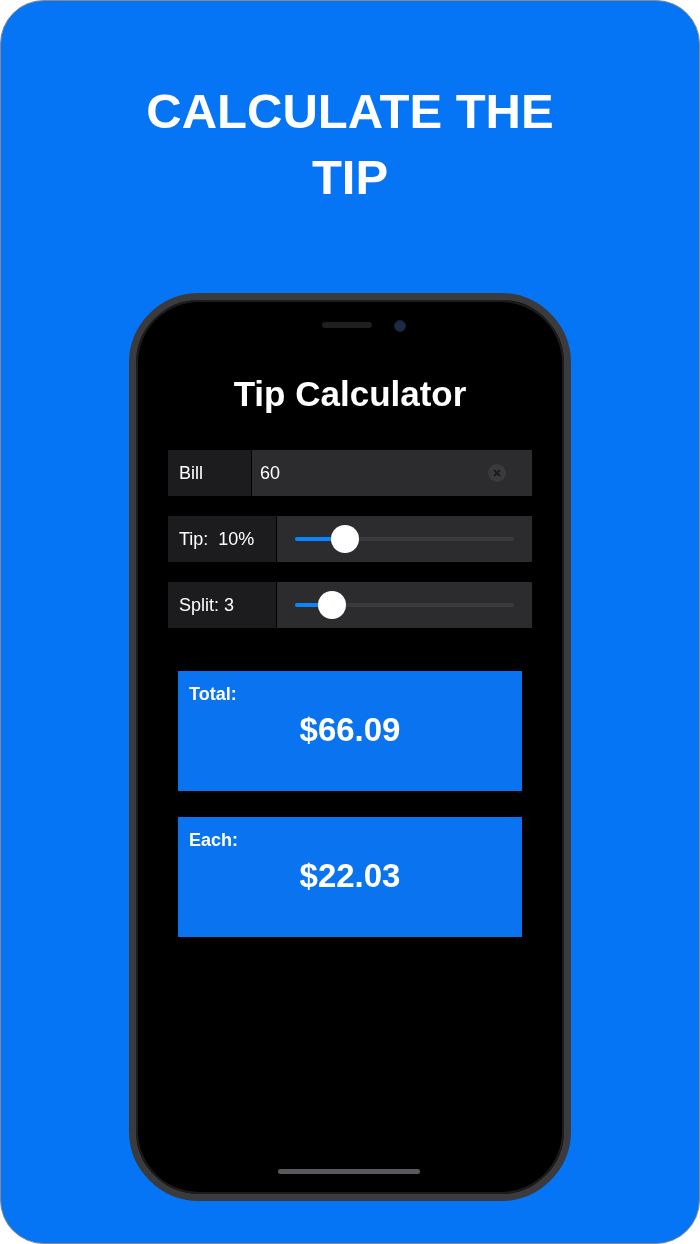 The image size is (700, 1244). What do you see at coordinates (350, 144) in the screenshot?
I see `headline: CALCULATE THE TIP` at bounding box center [350, 144].